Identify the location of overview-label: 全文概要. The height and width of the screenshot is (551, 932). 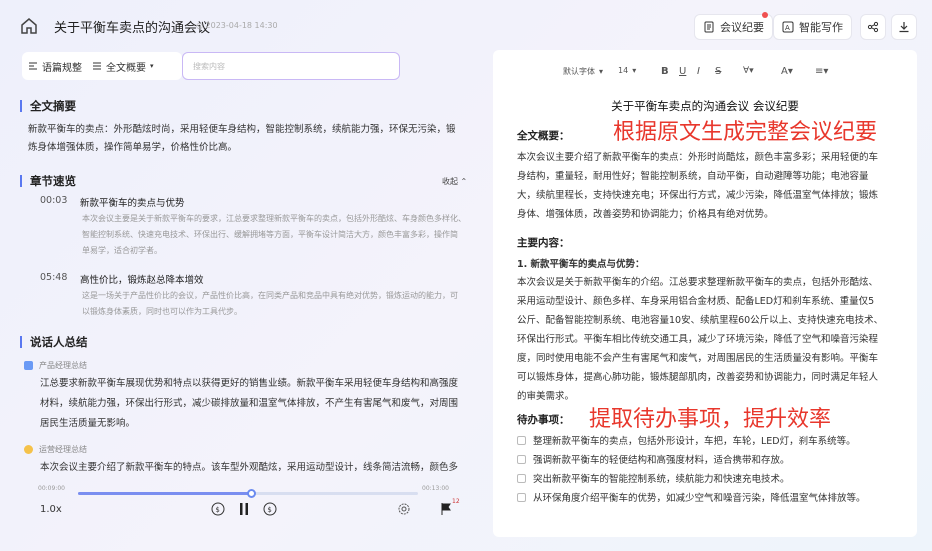
(126, 68).